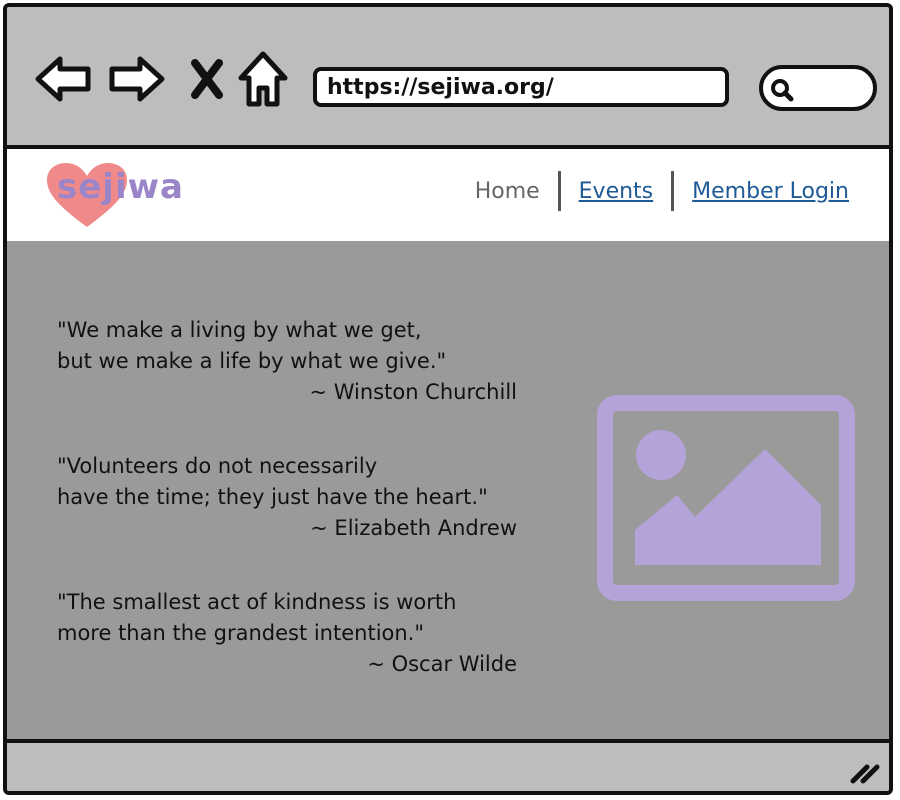 The height and width of the screenshot is (800, 900). What do you see at coordinates (413, 392) in the screenshot?
I see `quote-author: ~ Winston Churchill` at bounding box center [413, 392].